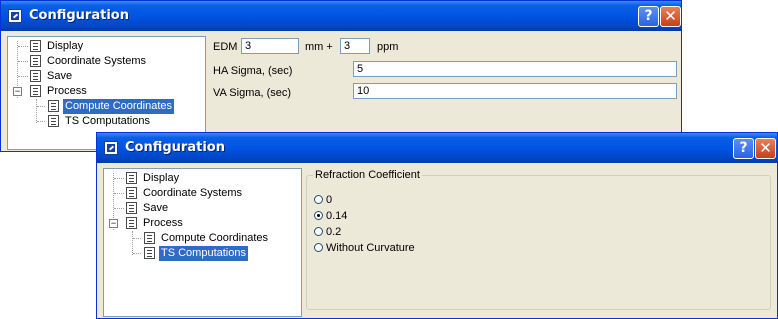  What do you see at coordinates (355, 46) in the screenshot?
I see `edm-ppm-input: 3` at bounding box center [355, 46].